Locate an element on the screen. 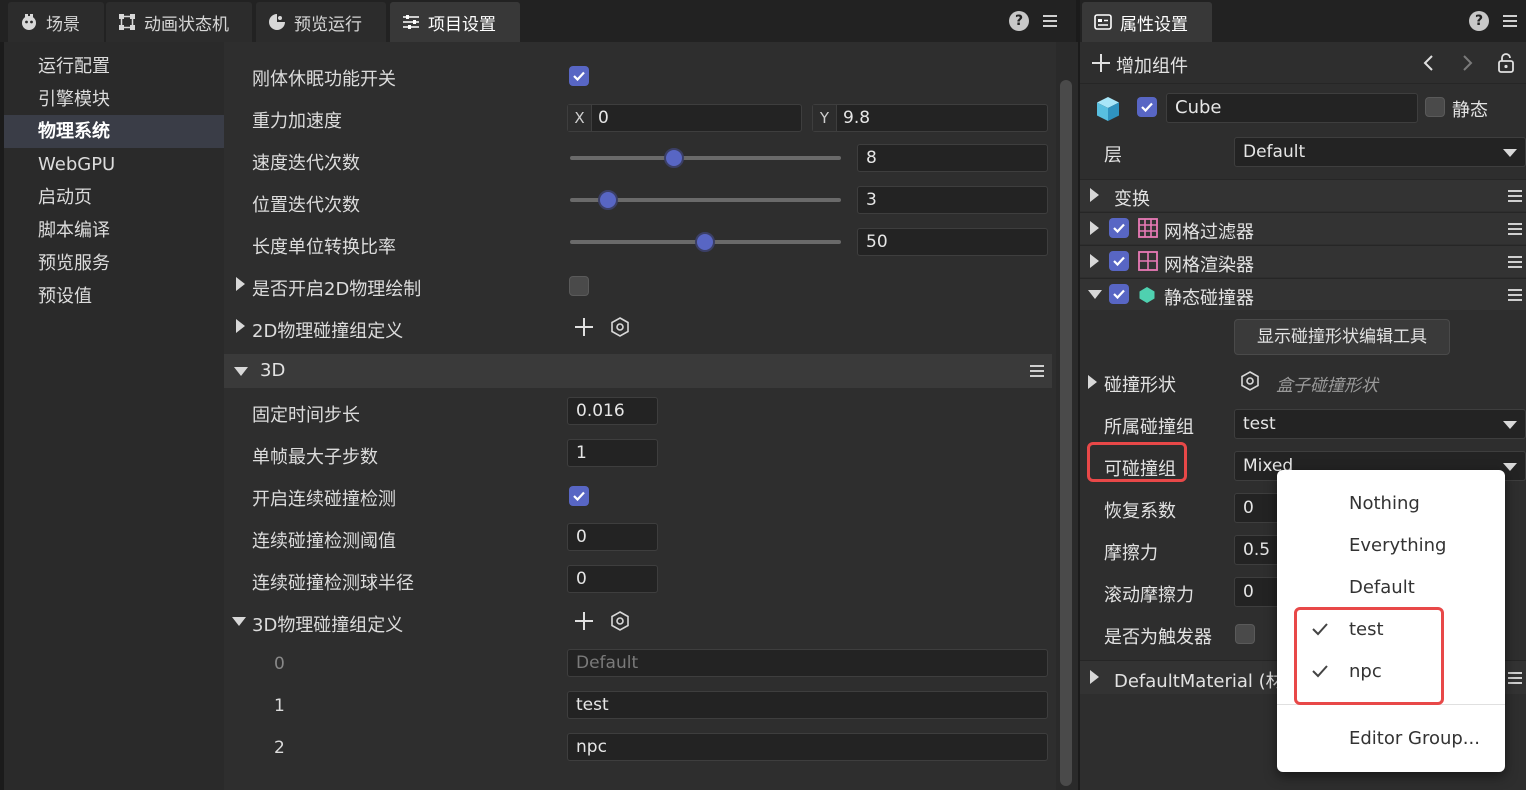 Image resolution: width=1526 pixels, height=790 pixels. sleep-label: 刚体休眠功能开关 is located at coordinates (324, 79).